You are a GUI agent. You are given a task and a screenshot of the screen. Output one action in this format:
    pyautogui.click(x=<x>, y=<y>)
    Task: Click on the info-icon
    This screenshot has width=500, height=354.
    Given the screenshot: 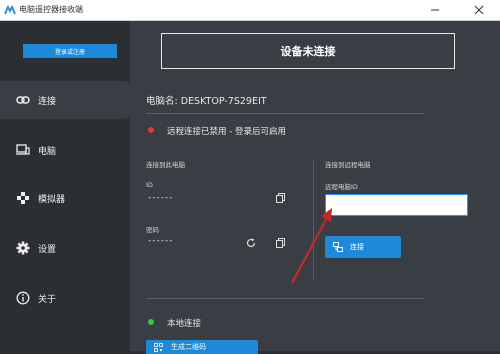 What is the action you would take?
    pyautogui.click(x=23, y=298)
    